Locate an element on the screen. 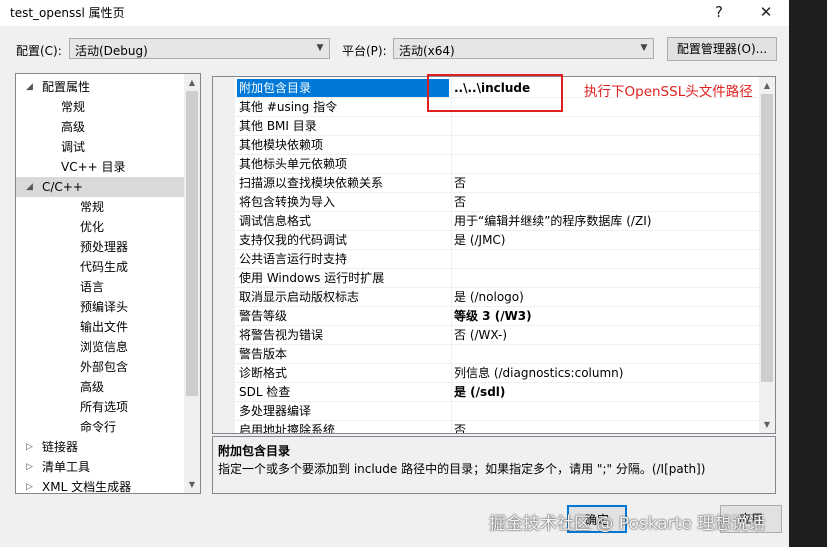 The height and width of the screenshot is (547, 827). tree-item: 语言 is located at coordinates (100, 287).